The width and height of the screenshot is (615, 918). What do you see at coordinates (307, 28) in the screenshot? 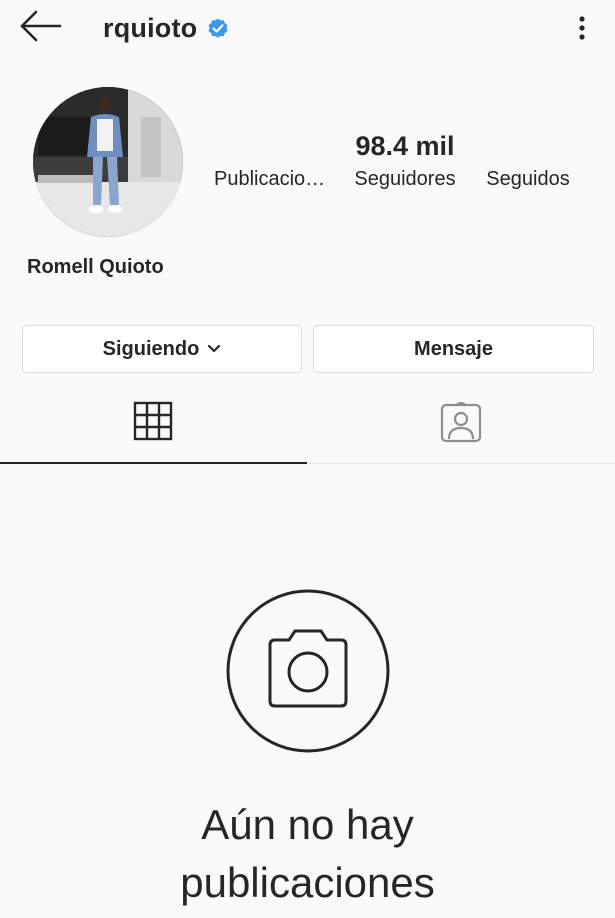
I see `profile-header: rquioto` at bounding box center [307, 28].